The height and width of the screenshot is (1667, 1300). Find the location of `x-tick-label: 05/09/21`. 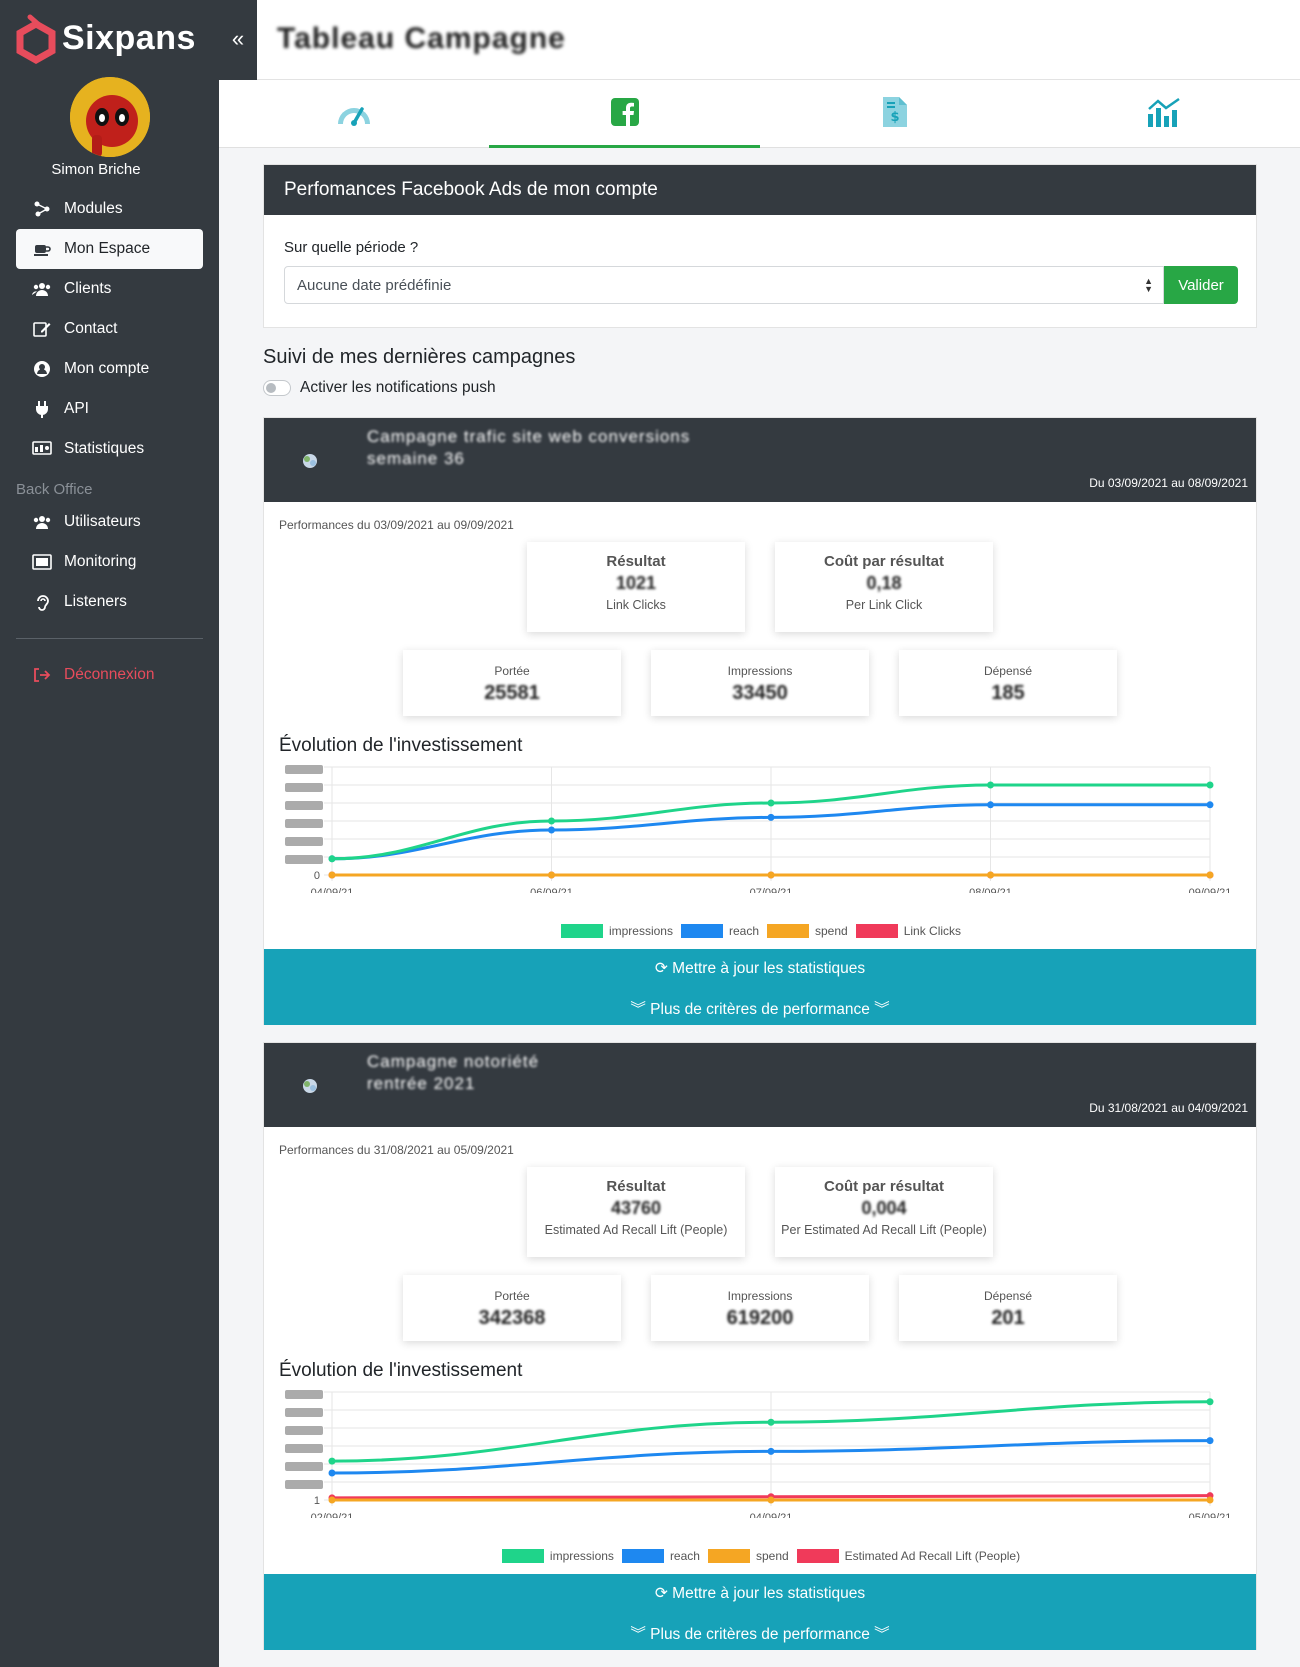

x-tick-label: 05/09/21 is located at coordinates (1209, 1515).